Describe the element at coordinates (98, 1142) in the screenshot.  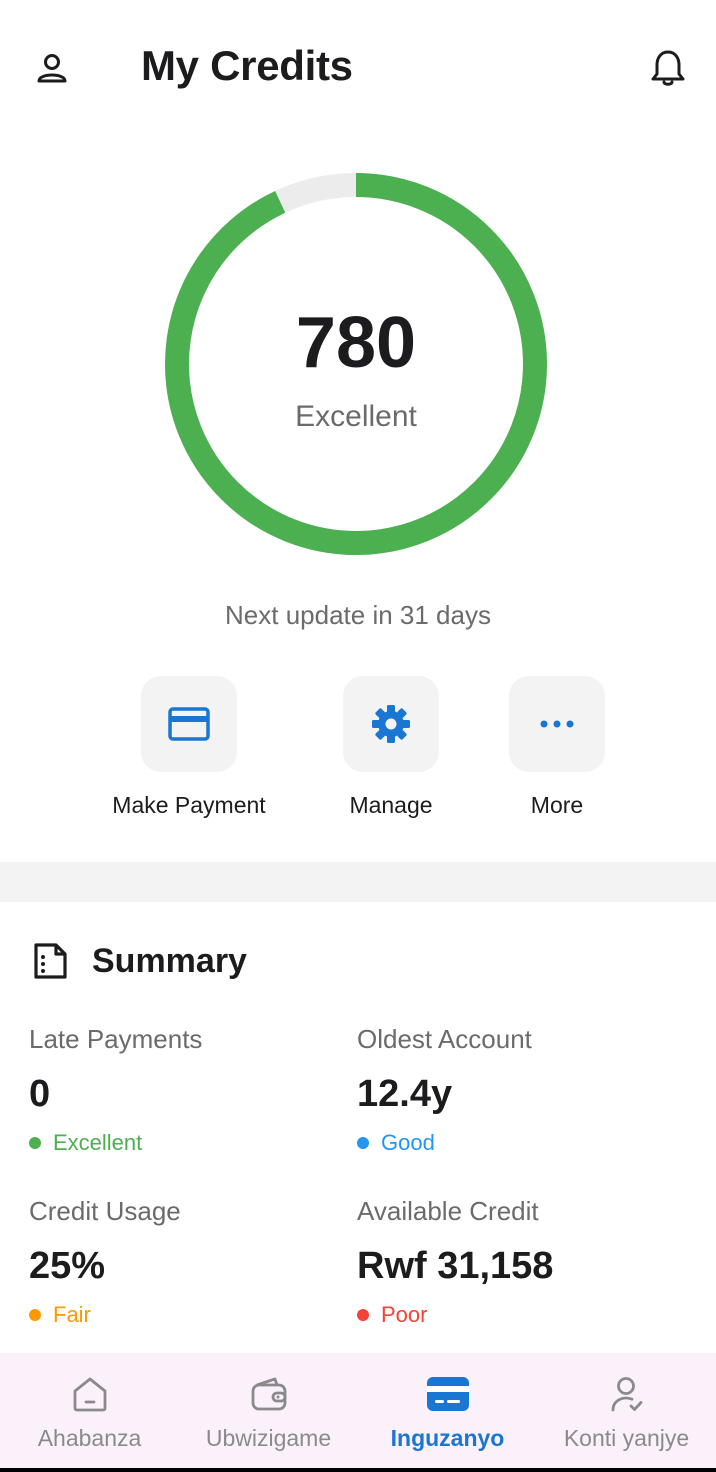
I see `status-text: Excellent` at that location.